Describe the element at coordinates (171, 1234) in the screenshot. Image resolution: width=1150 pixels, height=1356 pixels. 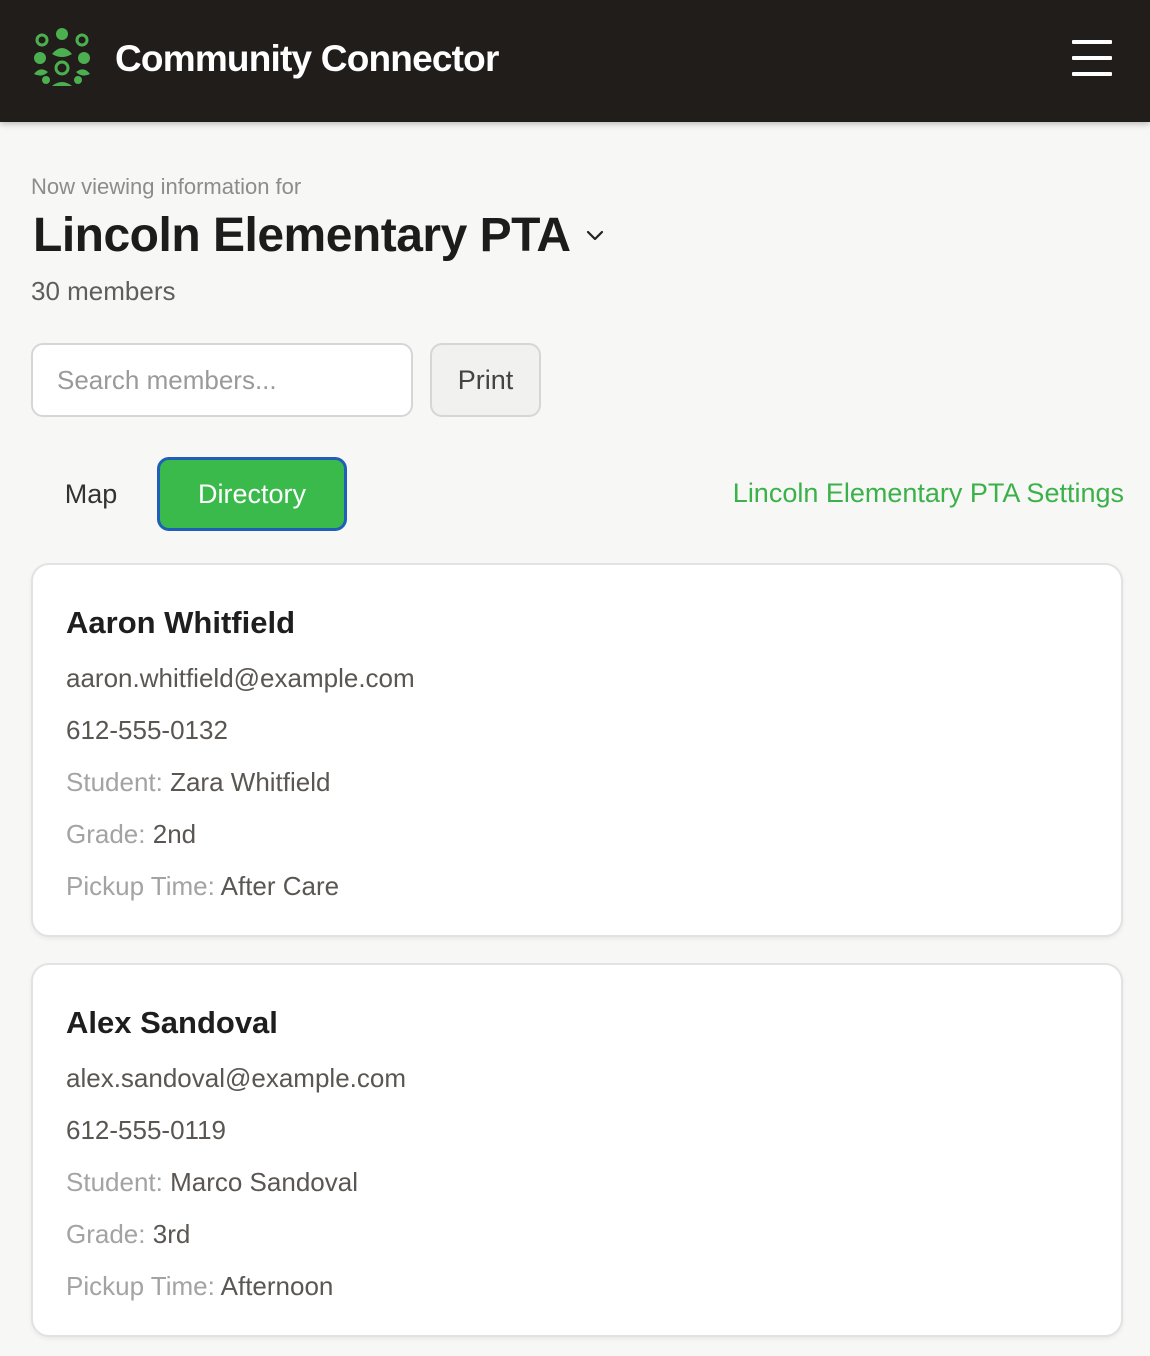
I see `grade-value: 3rd` at that location.